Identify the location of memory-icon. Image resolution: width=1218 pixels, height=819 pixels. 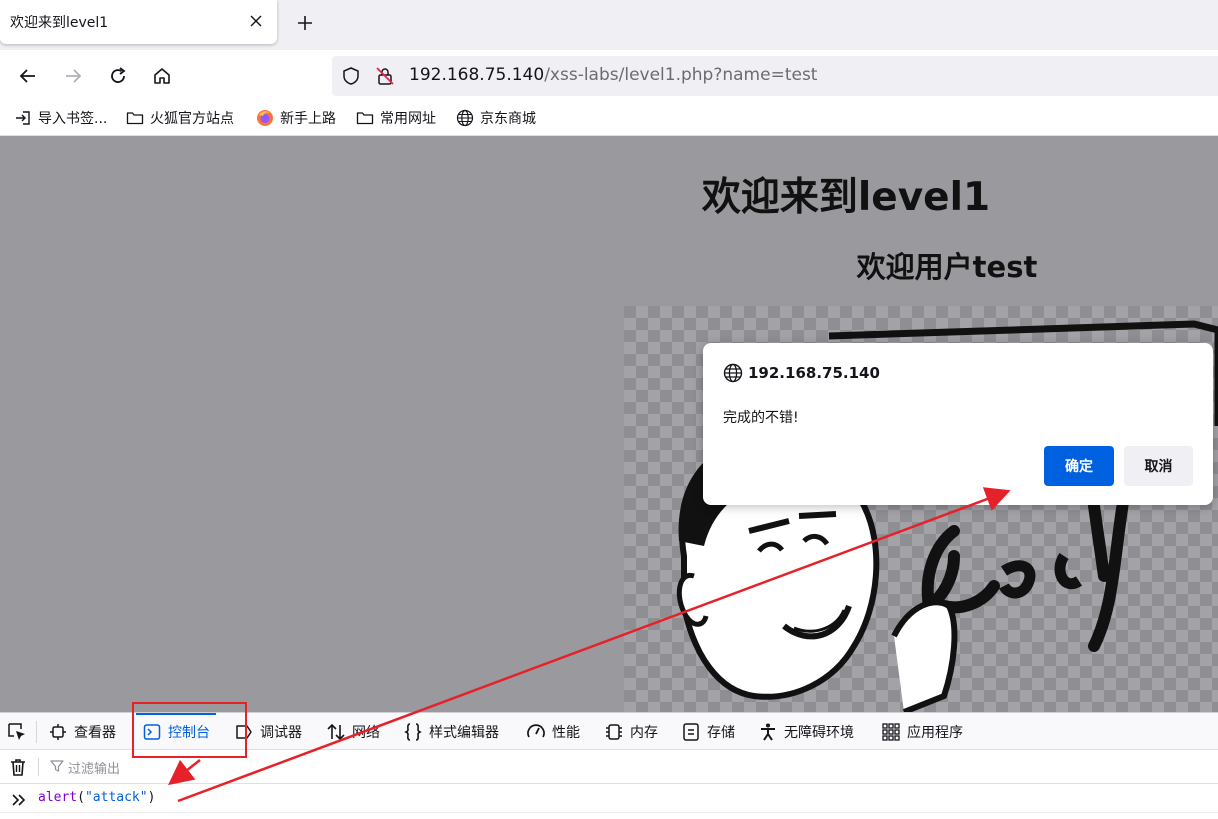
(614, 732).